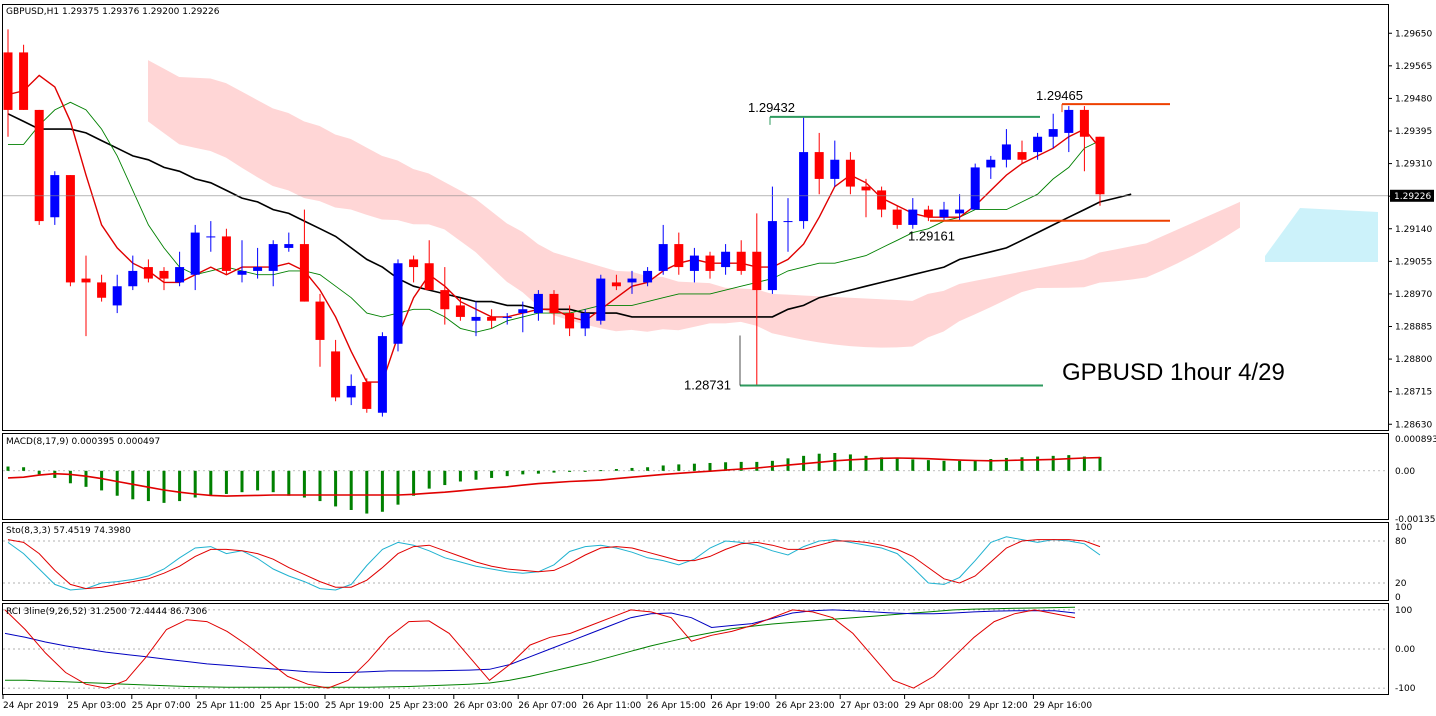 Image resolution: width=1436 pixels, height=716 pixels. I want to click on macd-pane: 0.0008930.00-0.001353, so click(719, 480).